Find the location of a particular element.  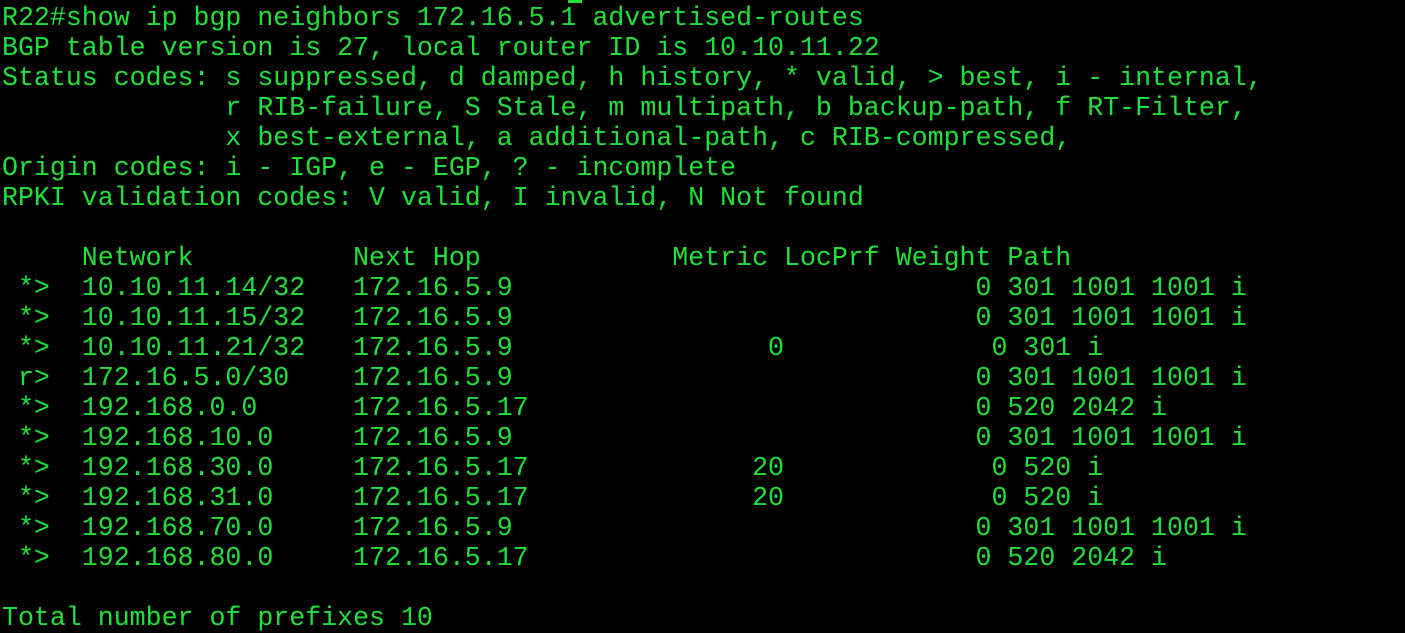

route-row: *> 192.168.0.0 172.16.5.17 0 520 2042 i is located at coordinates (584, 408).